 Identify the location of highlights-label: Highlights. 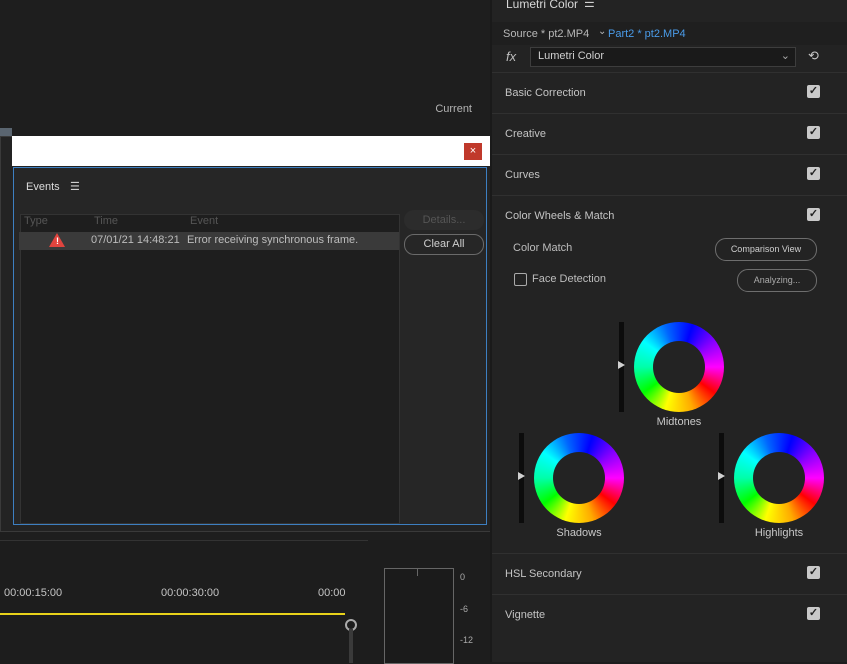
(779, 533).